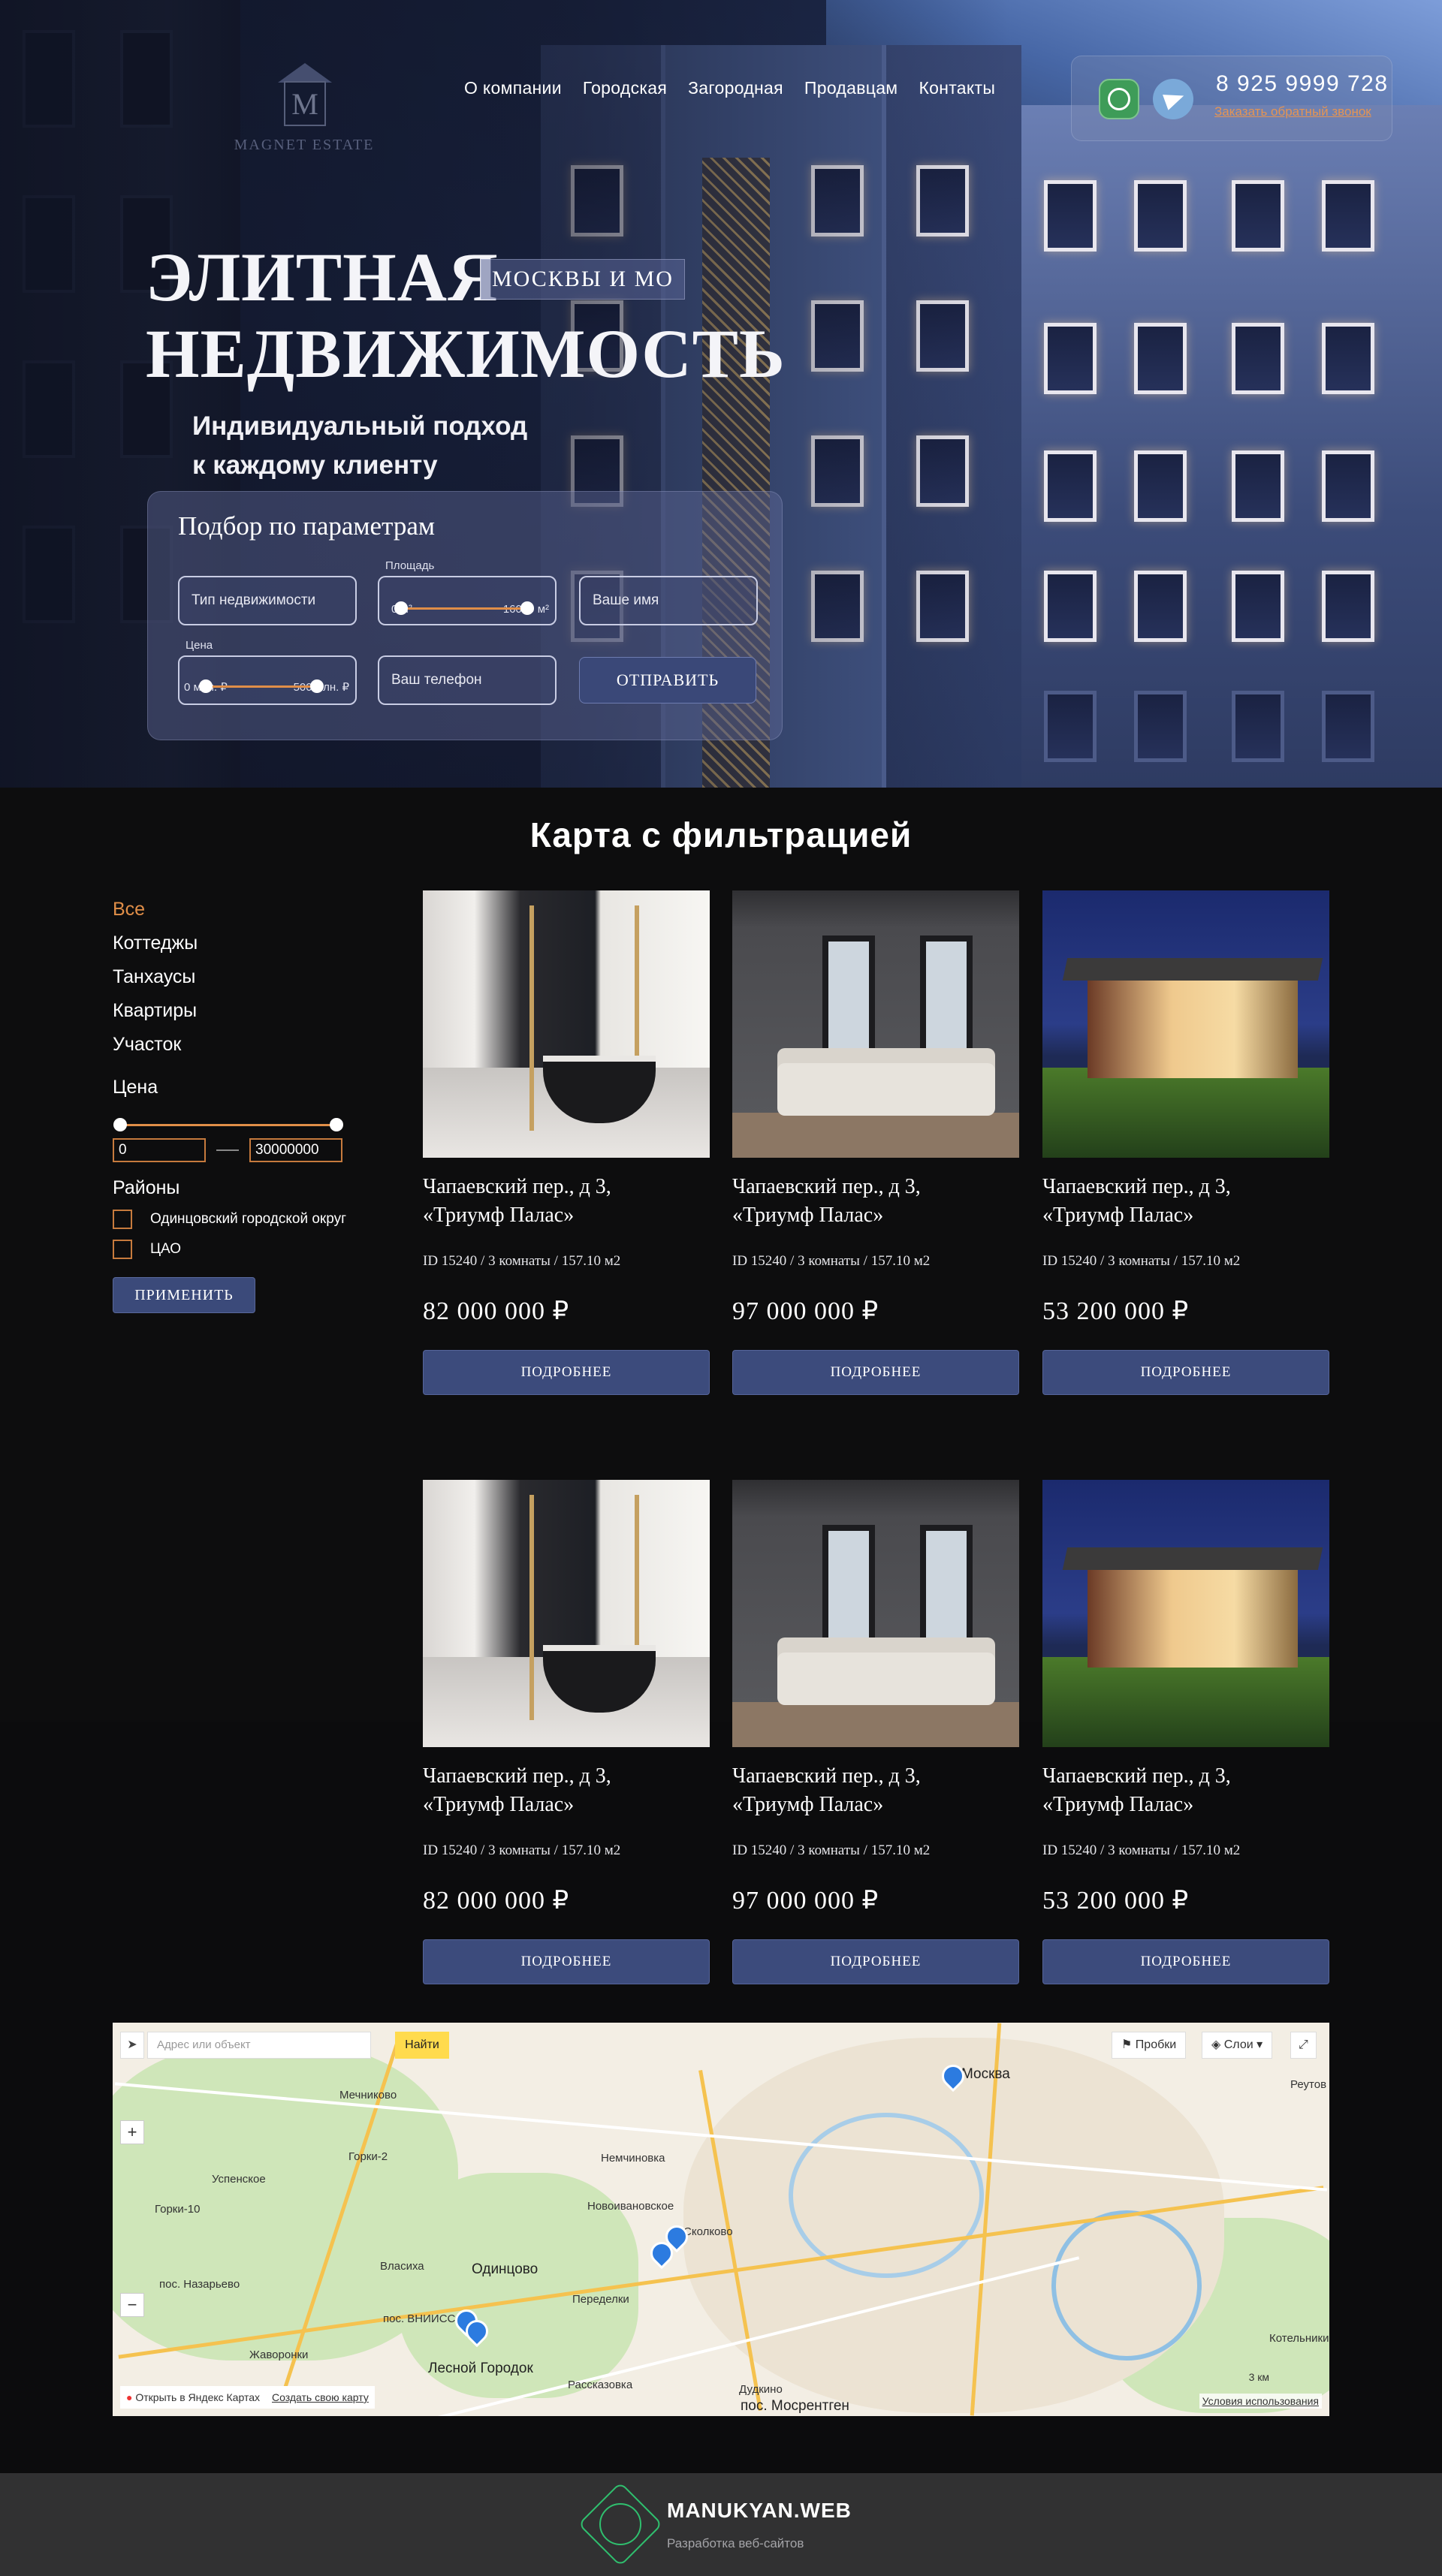 The image size is (1442, 2576). What do you see at coordinates (410, 565) in the screenshot?
I see `area-label: Площадь` at bounding box center [410, 565].